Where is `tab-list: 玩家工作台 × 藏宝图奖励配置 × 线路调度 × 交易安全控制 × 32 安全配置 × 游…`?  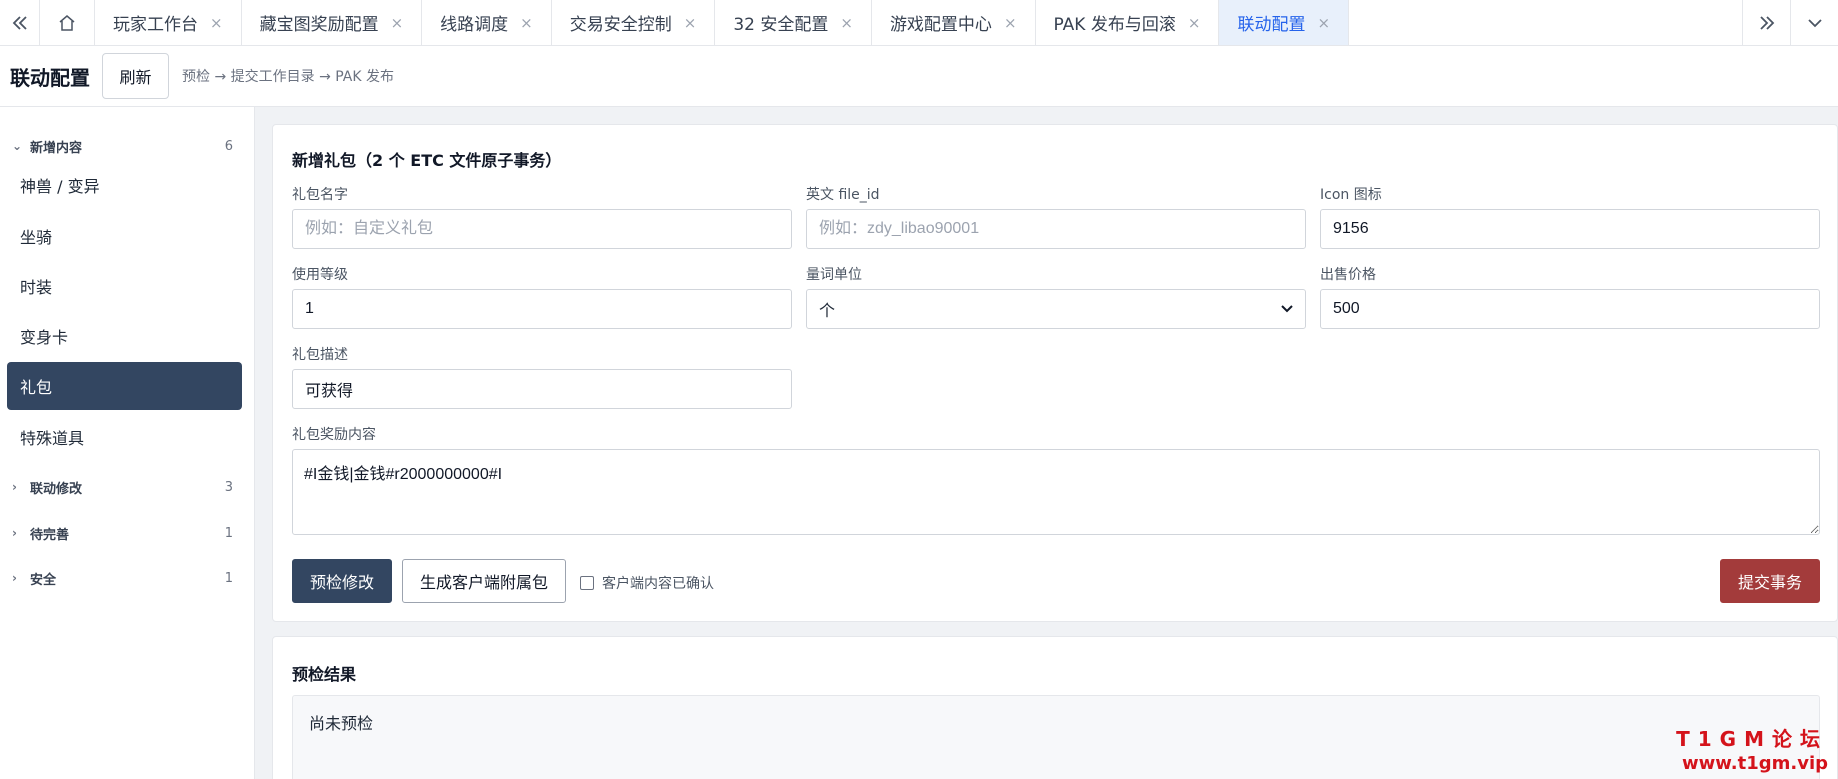
tab-list: 玩家工作台 × 藏宝图奖励配置 × 线路调度 × 交易安全控制 × 32 安全配置 × 游… is located at coordinates (918, 22).